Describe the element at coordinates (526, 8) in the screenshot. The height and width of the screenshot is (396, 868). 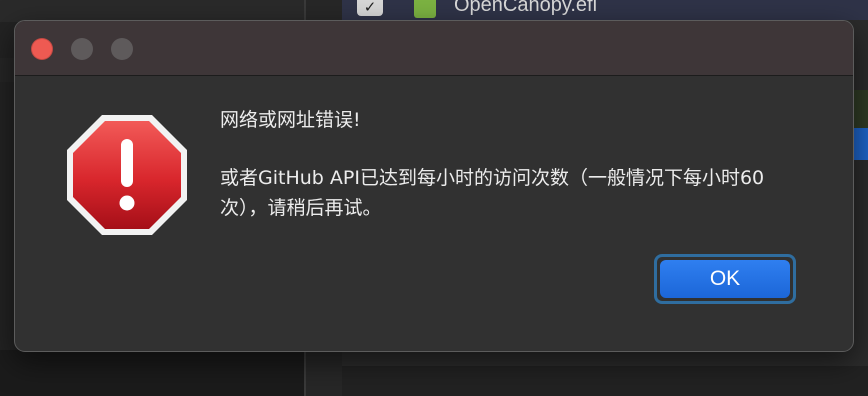
I see `file-name-label: OpenCanopy.efi` at that location.